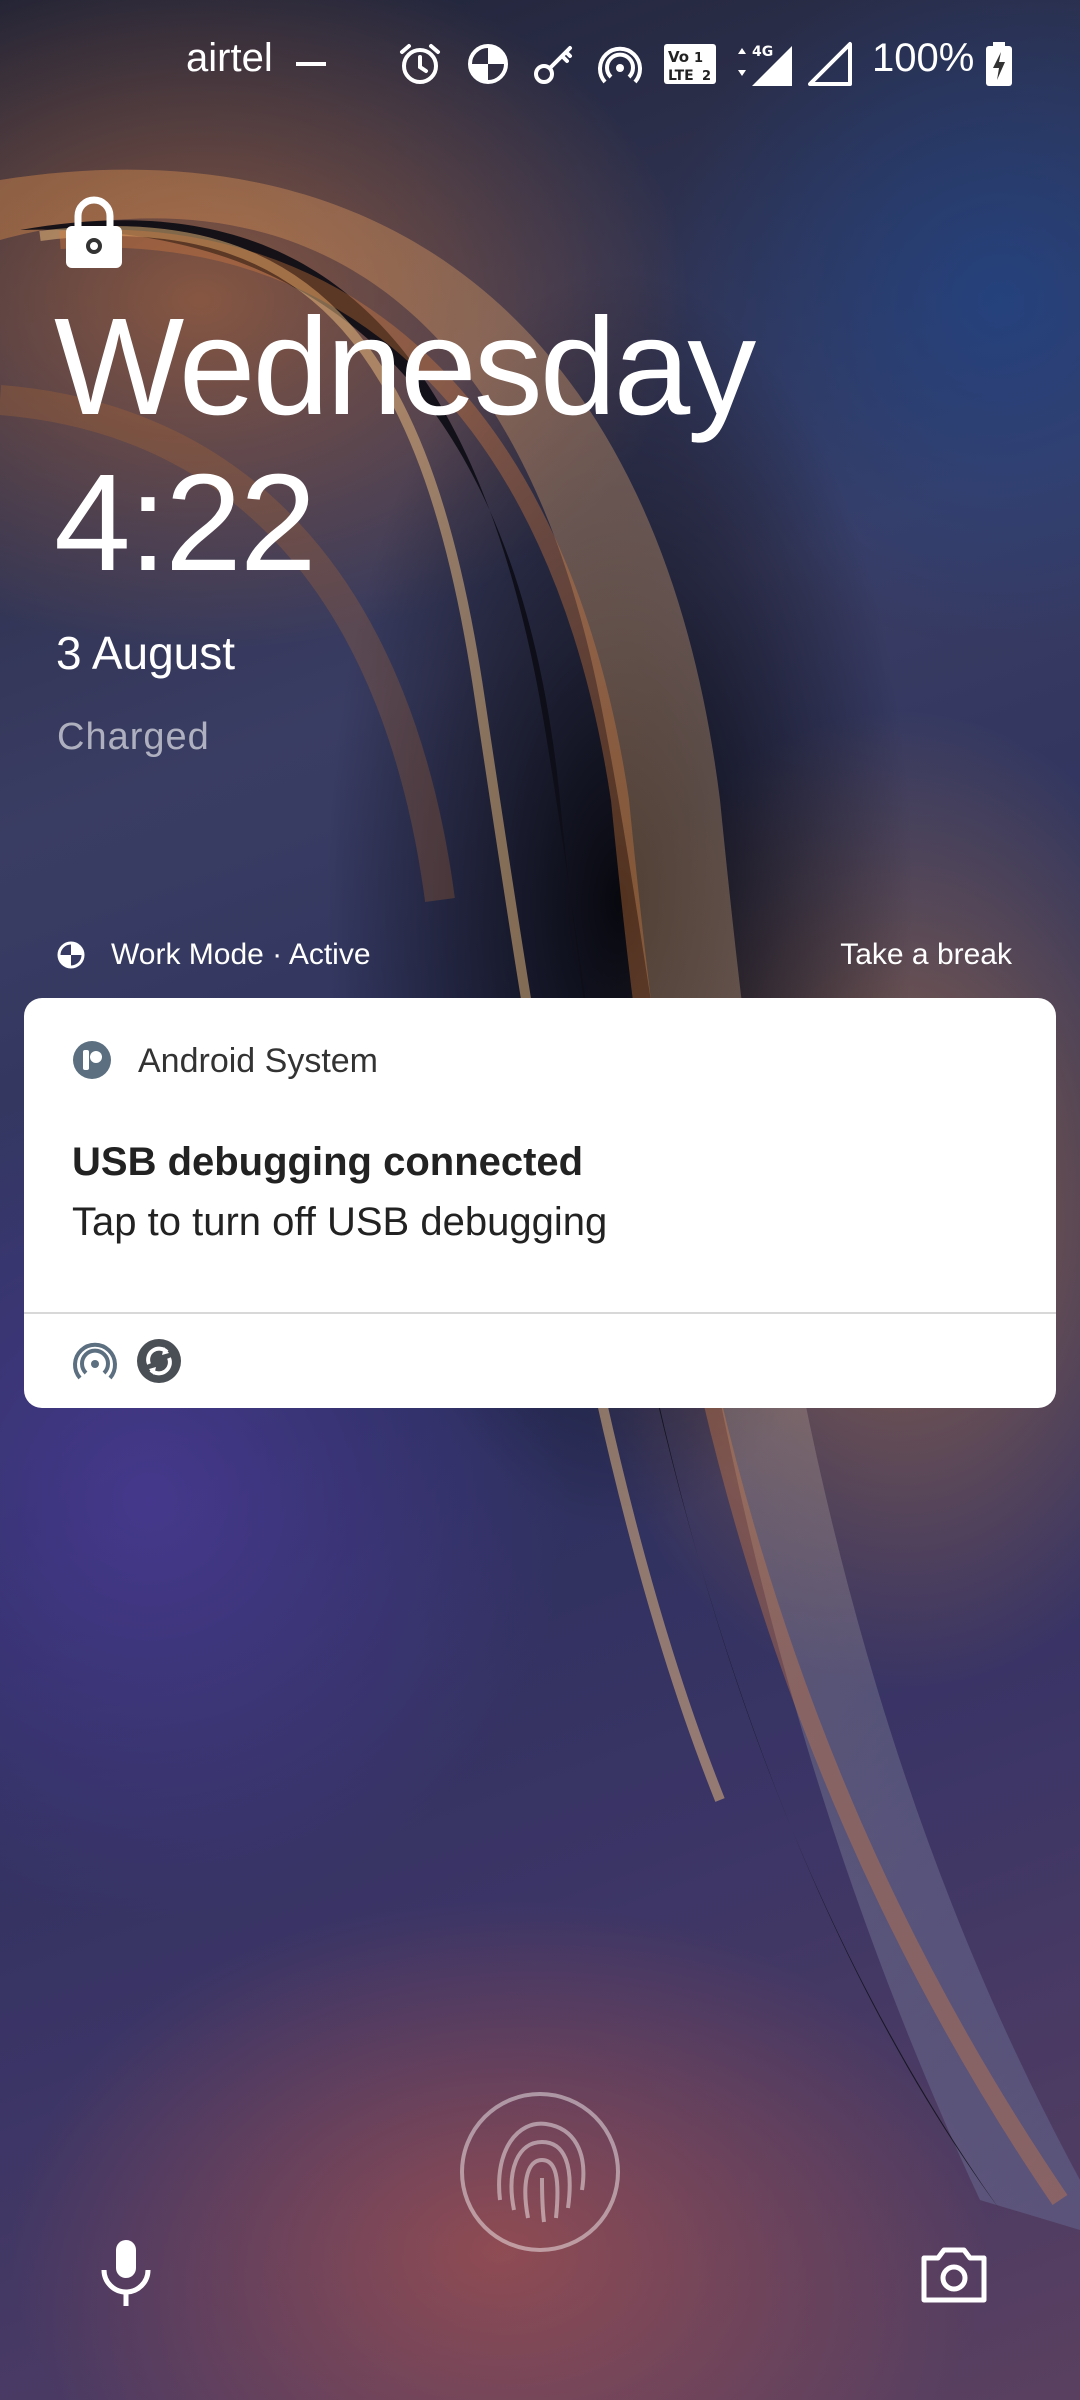  What do you see at coordinates (133, 737) in the screenshot?
I see `charge-status: Charged` at bounding box center [133, 737].